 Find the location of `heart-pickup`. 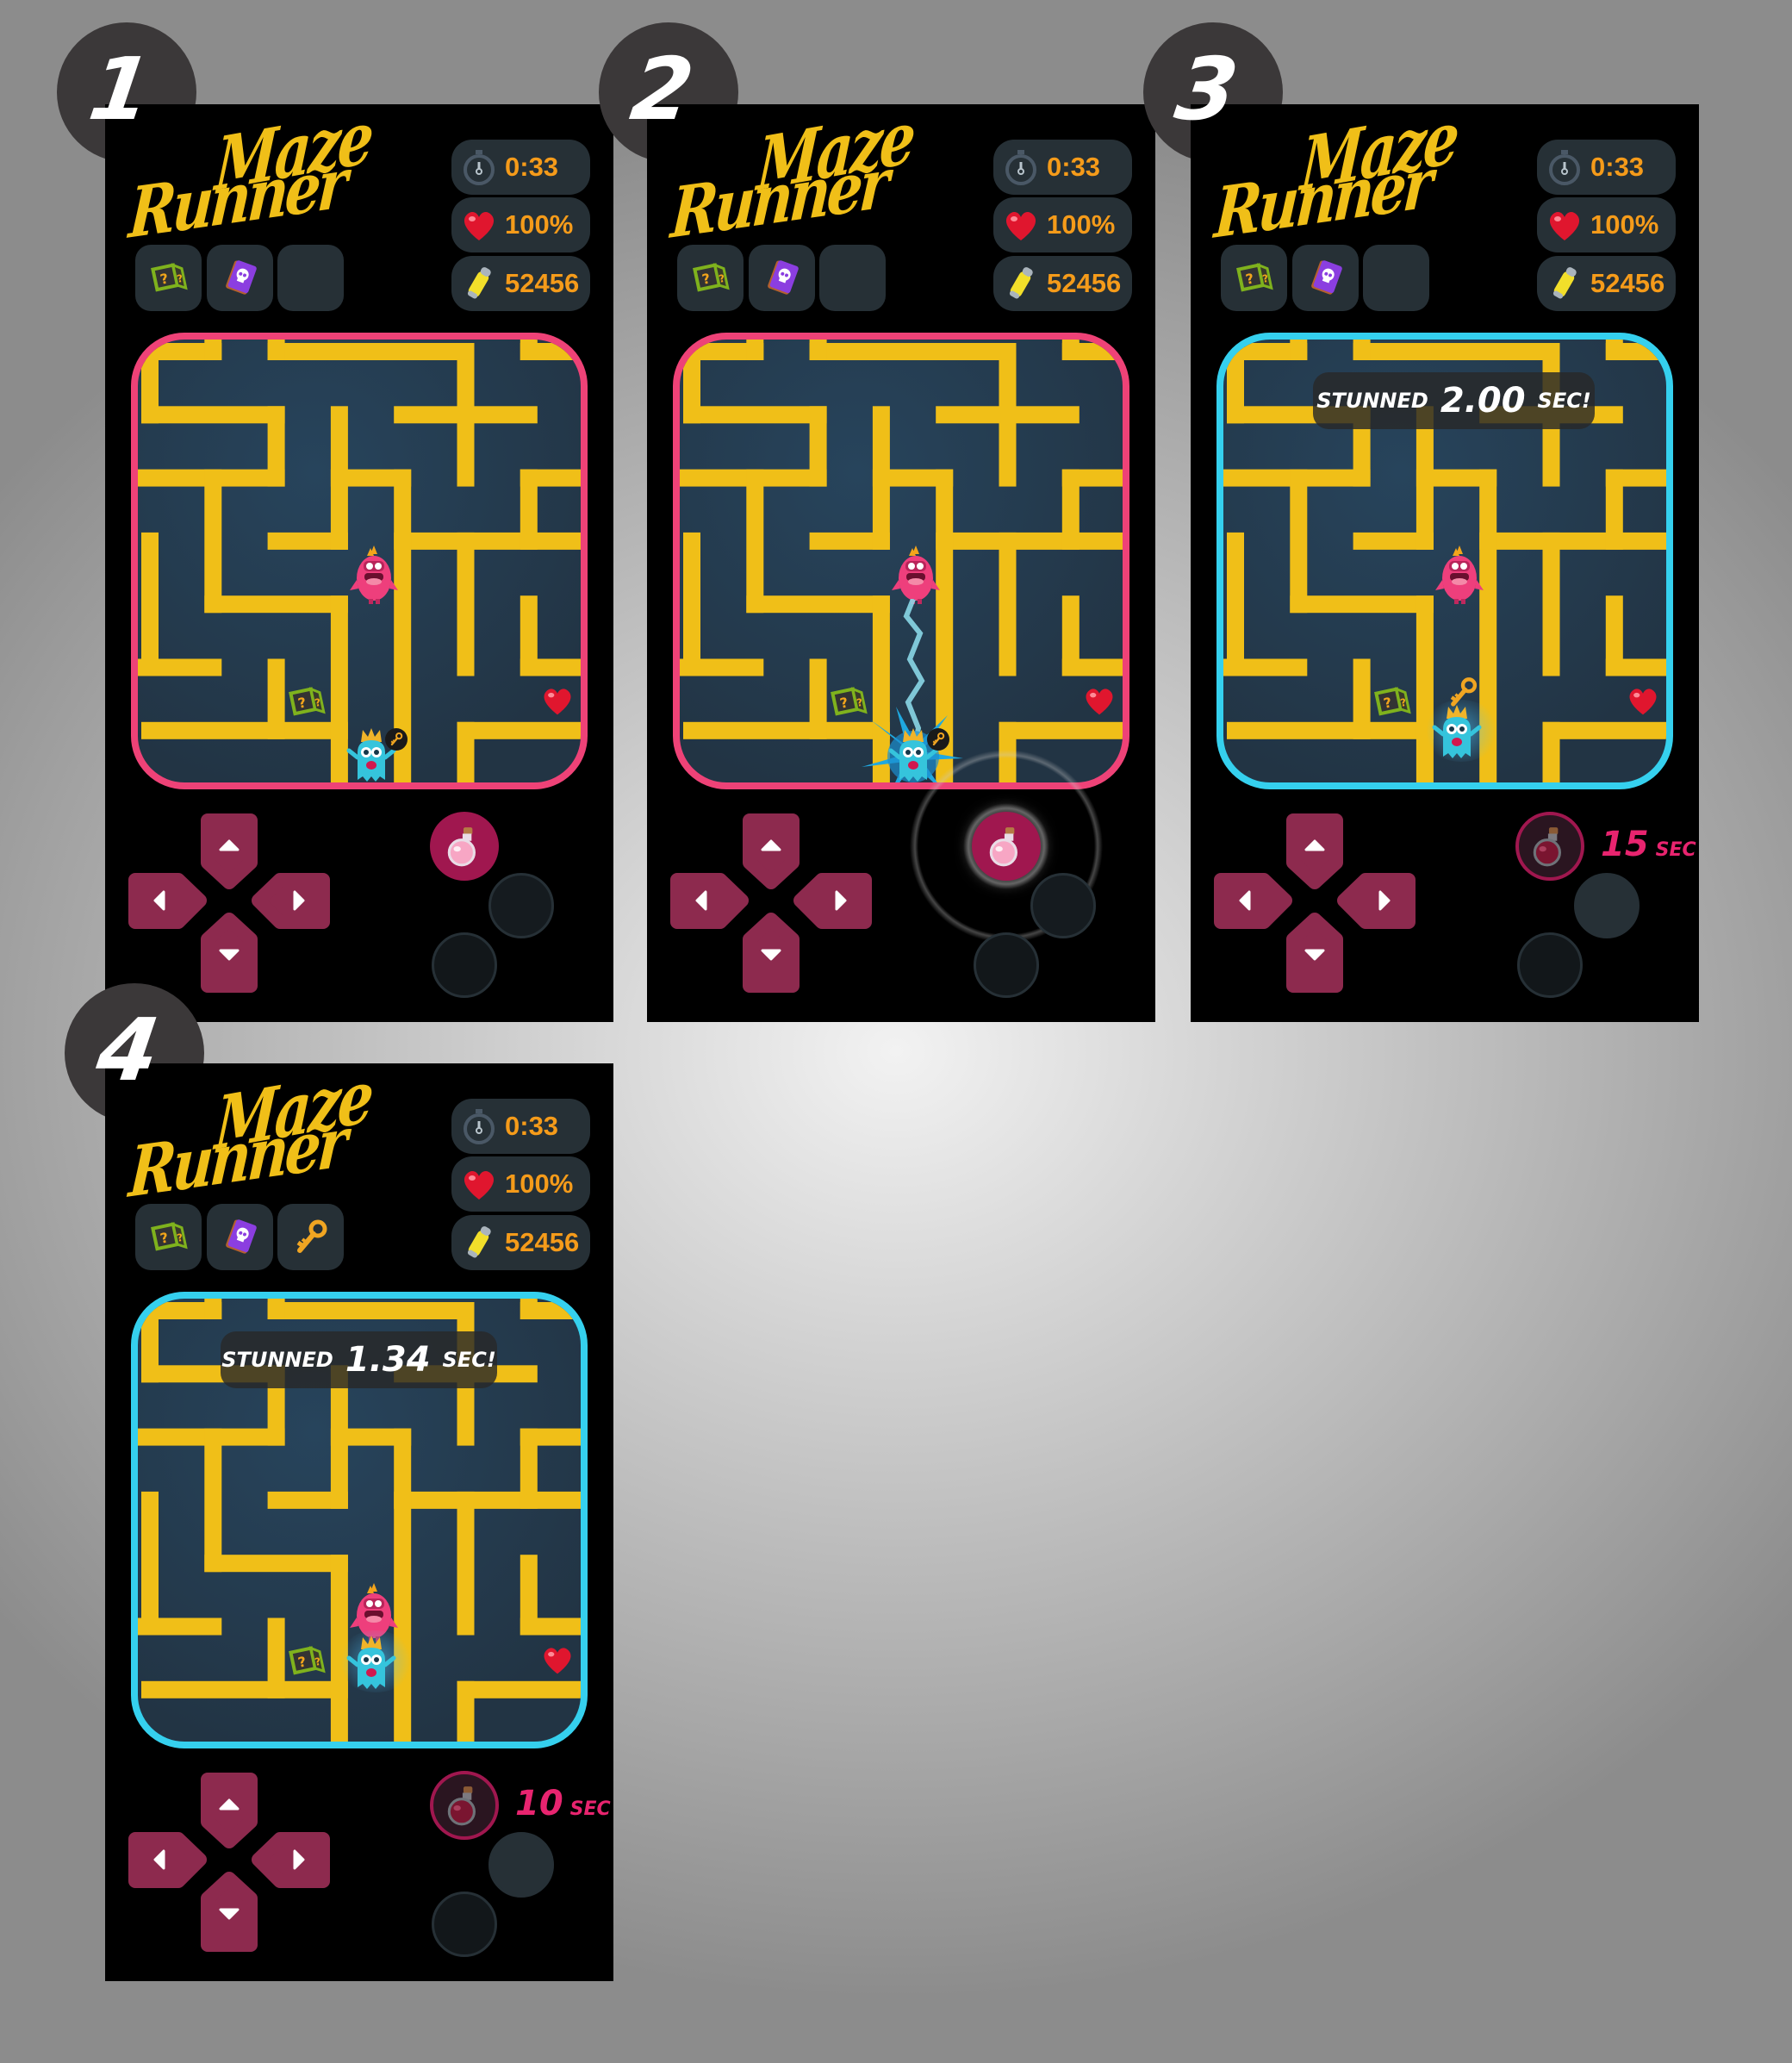

heart-pickup is located at coordinates (558, 1660).